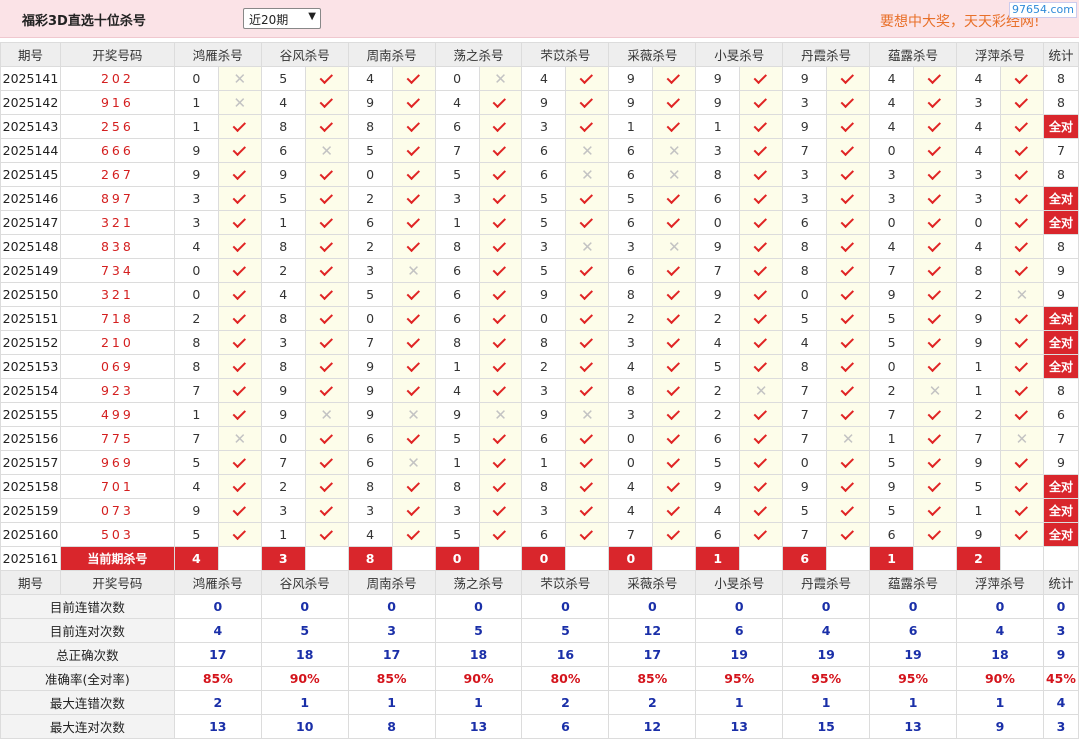 This screenshot has height=740, width=1079. I want to click on table-row: 2025159 073 9 3 3 3 3 4 4 5 5 1 全对, so click(539, 510).